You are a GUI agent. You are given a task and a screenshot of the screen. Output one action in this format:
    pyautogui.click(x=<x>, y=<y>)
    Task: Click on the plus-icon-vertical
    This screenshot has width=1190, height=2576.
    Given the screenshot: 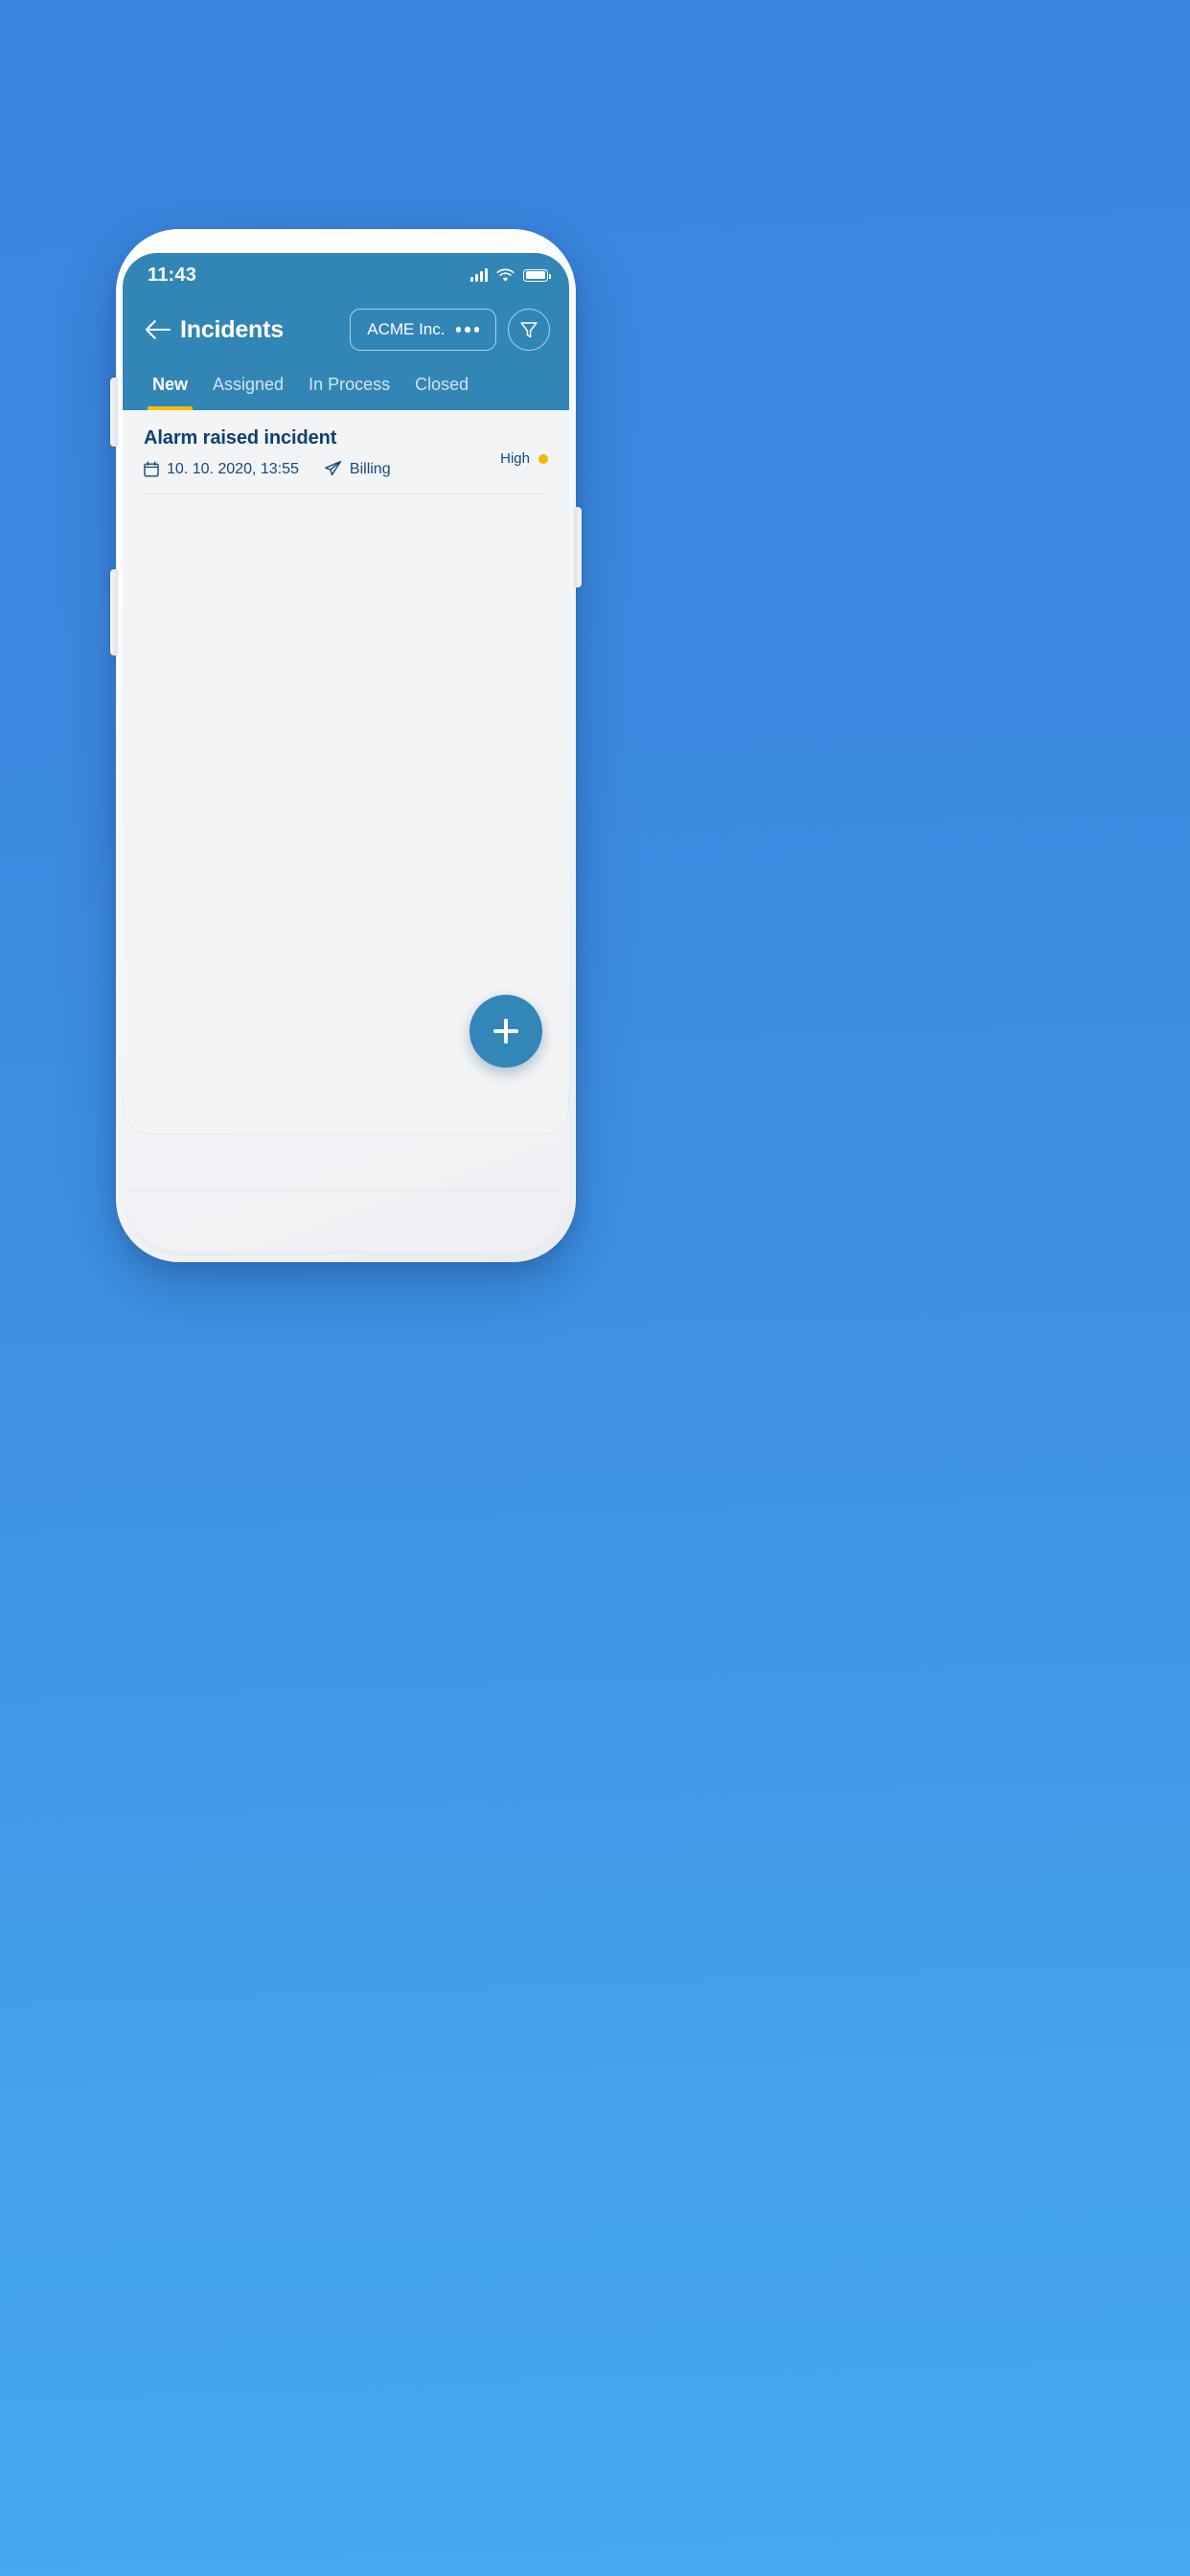 What is the action you would take?
    pyautogui.click(x=506, y=1031)
    